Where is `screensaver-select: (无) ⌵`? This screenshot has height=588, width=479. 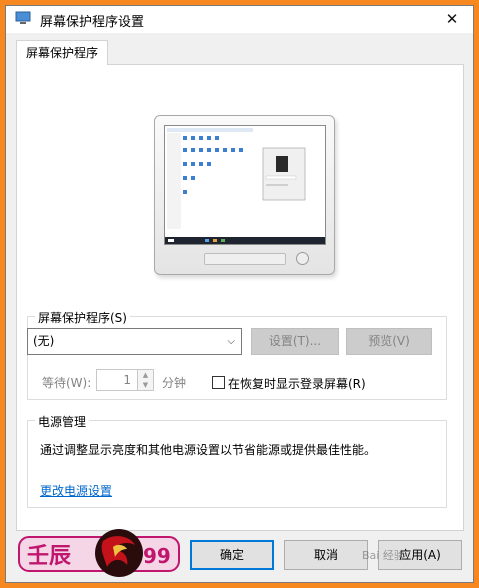 screensaver-select: (无) ⌵ is located at coordinates (134, 341).